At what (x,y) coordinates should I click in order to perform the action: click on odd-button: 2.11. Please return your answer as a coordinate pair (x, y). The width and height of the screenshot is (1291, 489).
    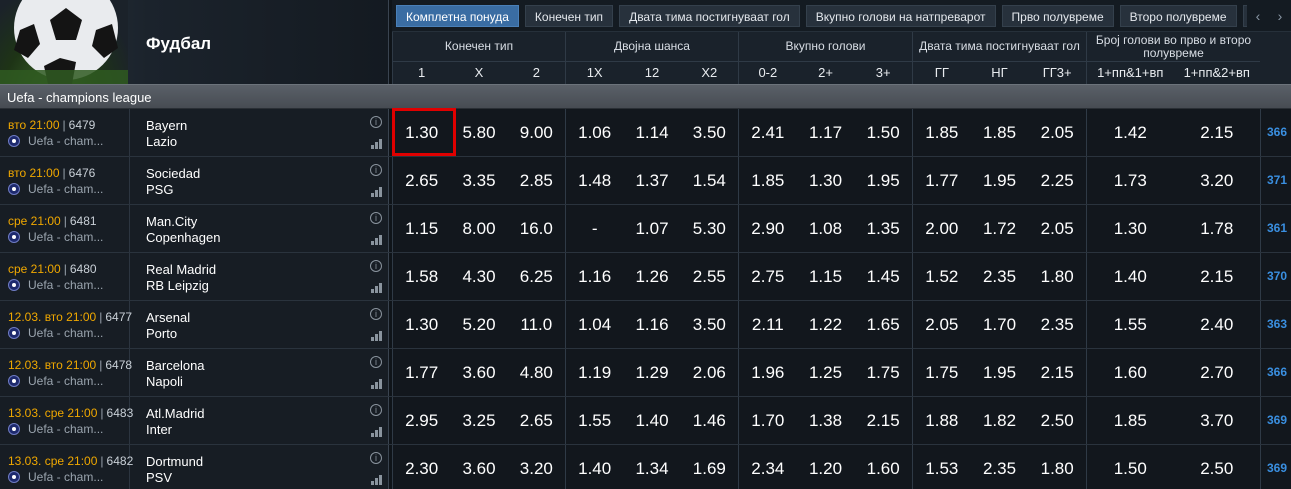
    Looking at the image, I should click on (768, 324).